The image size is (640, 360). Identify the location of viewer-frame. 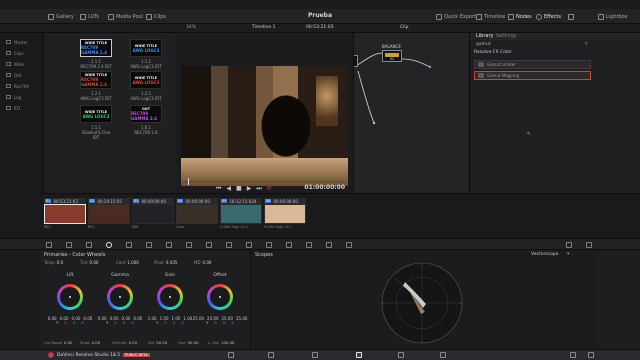
(264, 126).